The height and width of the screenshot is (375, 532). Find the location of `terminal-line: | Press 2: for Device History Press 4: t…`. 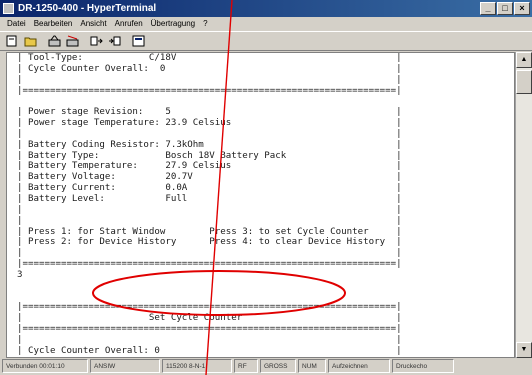

terminal-line: | Press 2: for Device History Press 4: t… is located at coordinates (209, 242).